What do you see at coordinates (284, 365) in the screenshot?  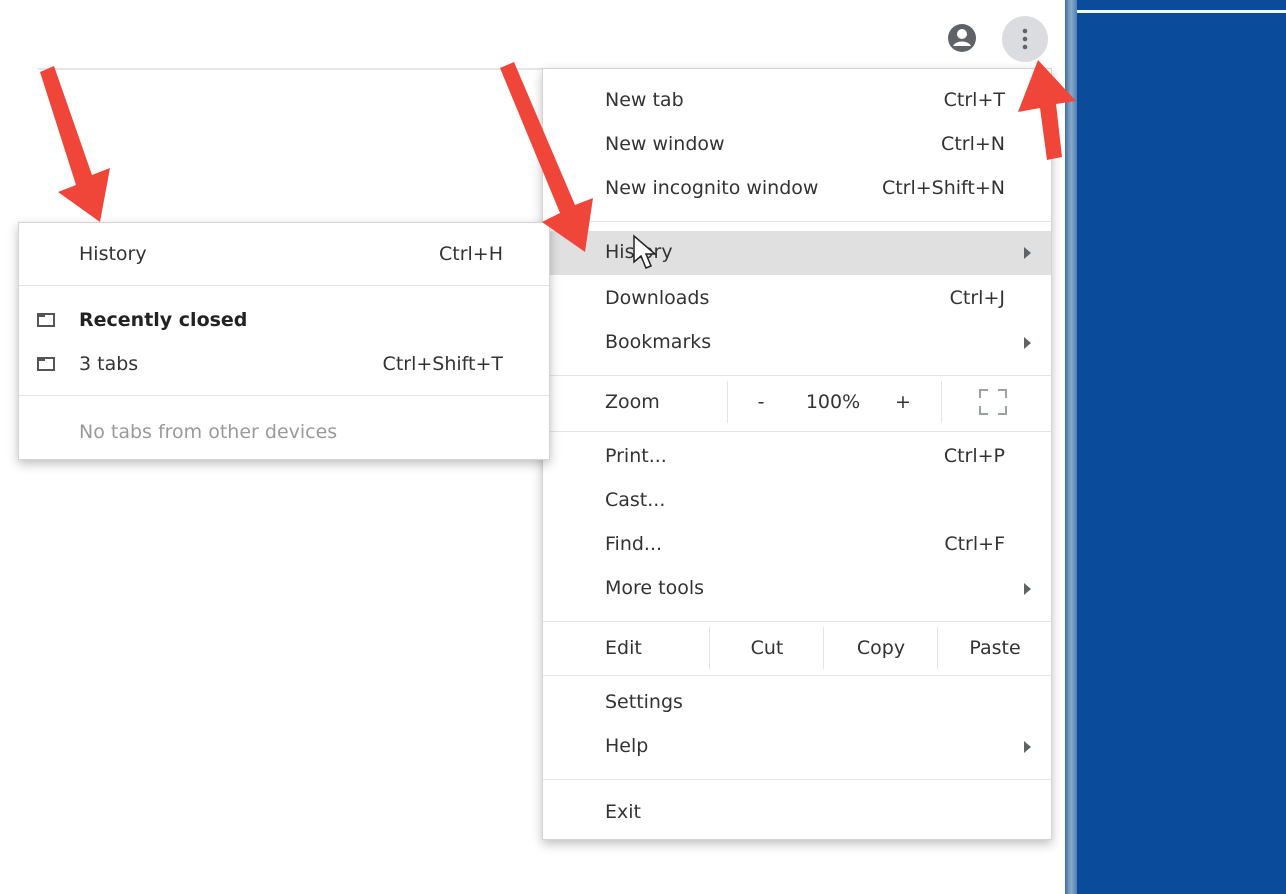 I see `submenu-item-3-tabs: 3 tabs Ctrl+Shift+T` at bounding box center [284, 365].